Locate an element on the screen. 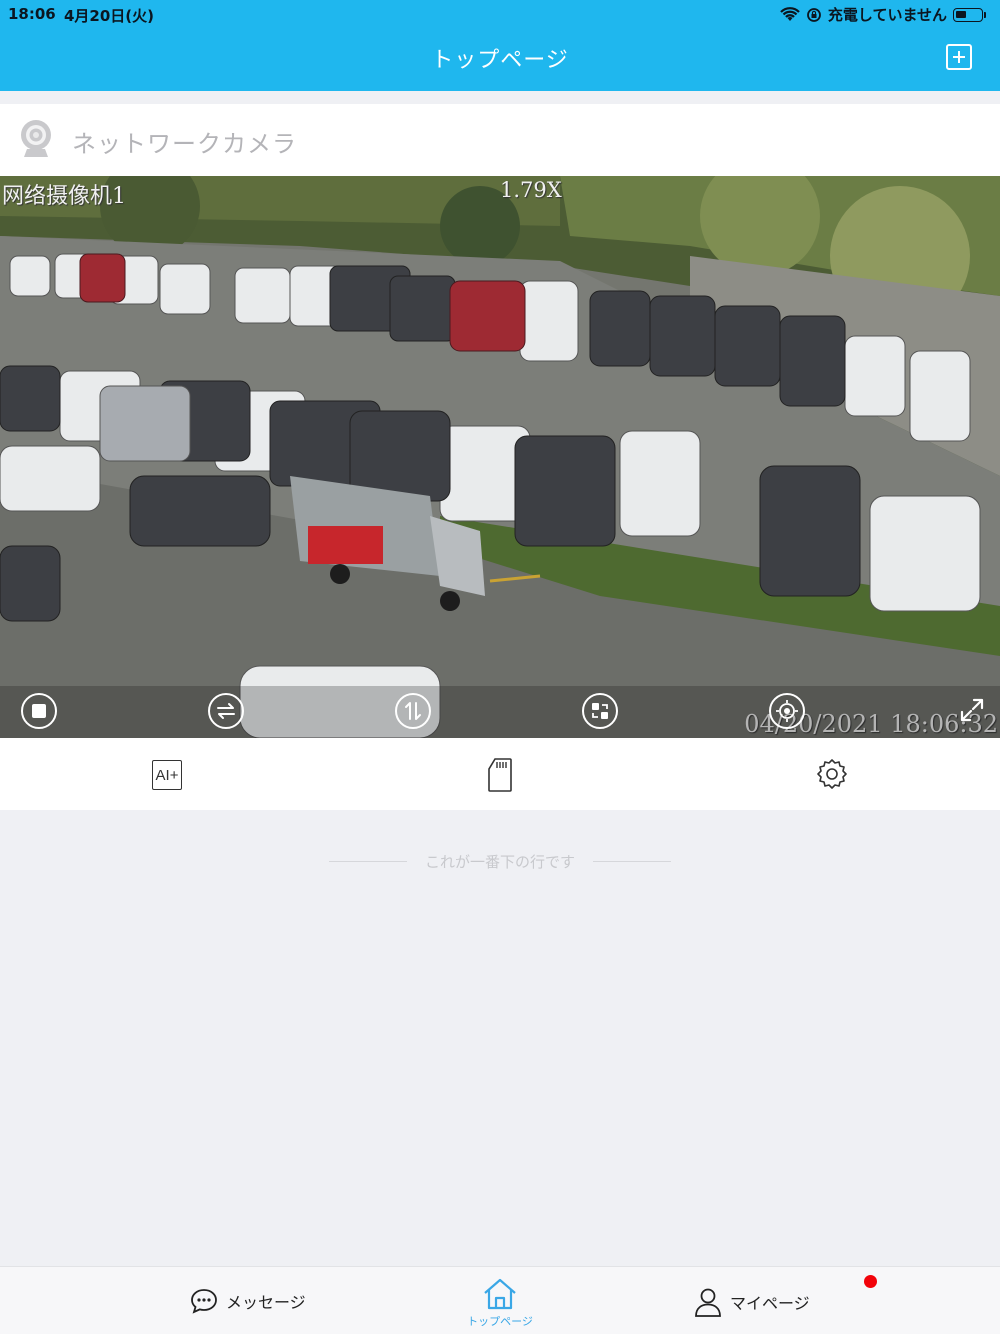 This screenshot has width=1000, height=1334. status-time: 18:06 is located at coordinates (32, 14).